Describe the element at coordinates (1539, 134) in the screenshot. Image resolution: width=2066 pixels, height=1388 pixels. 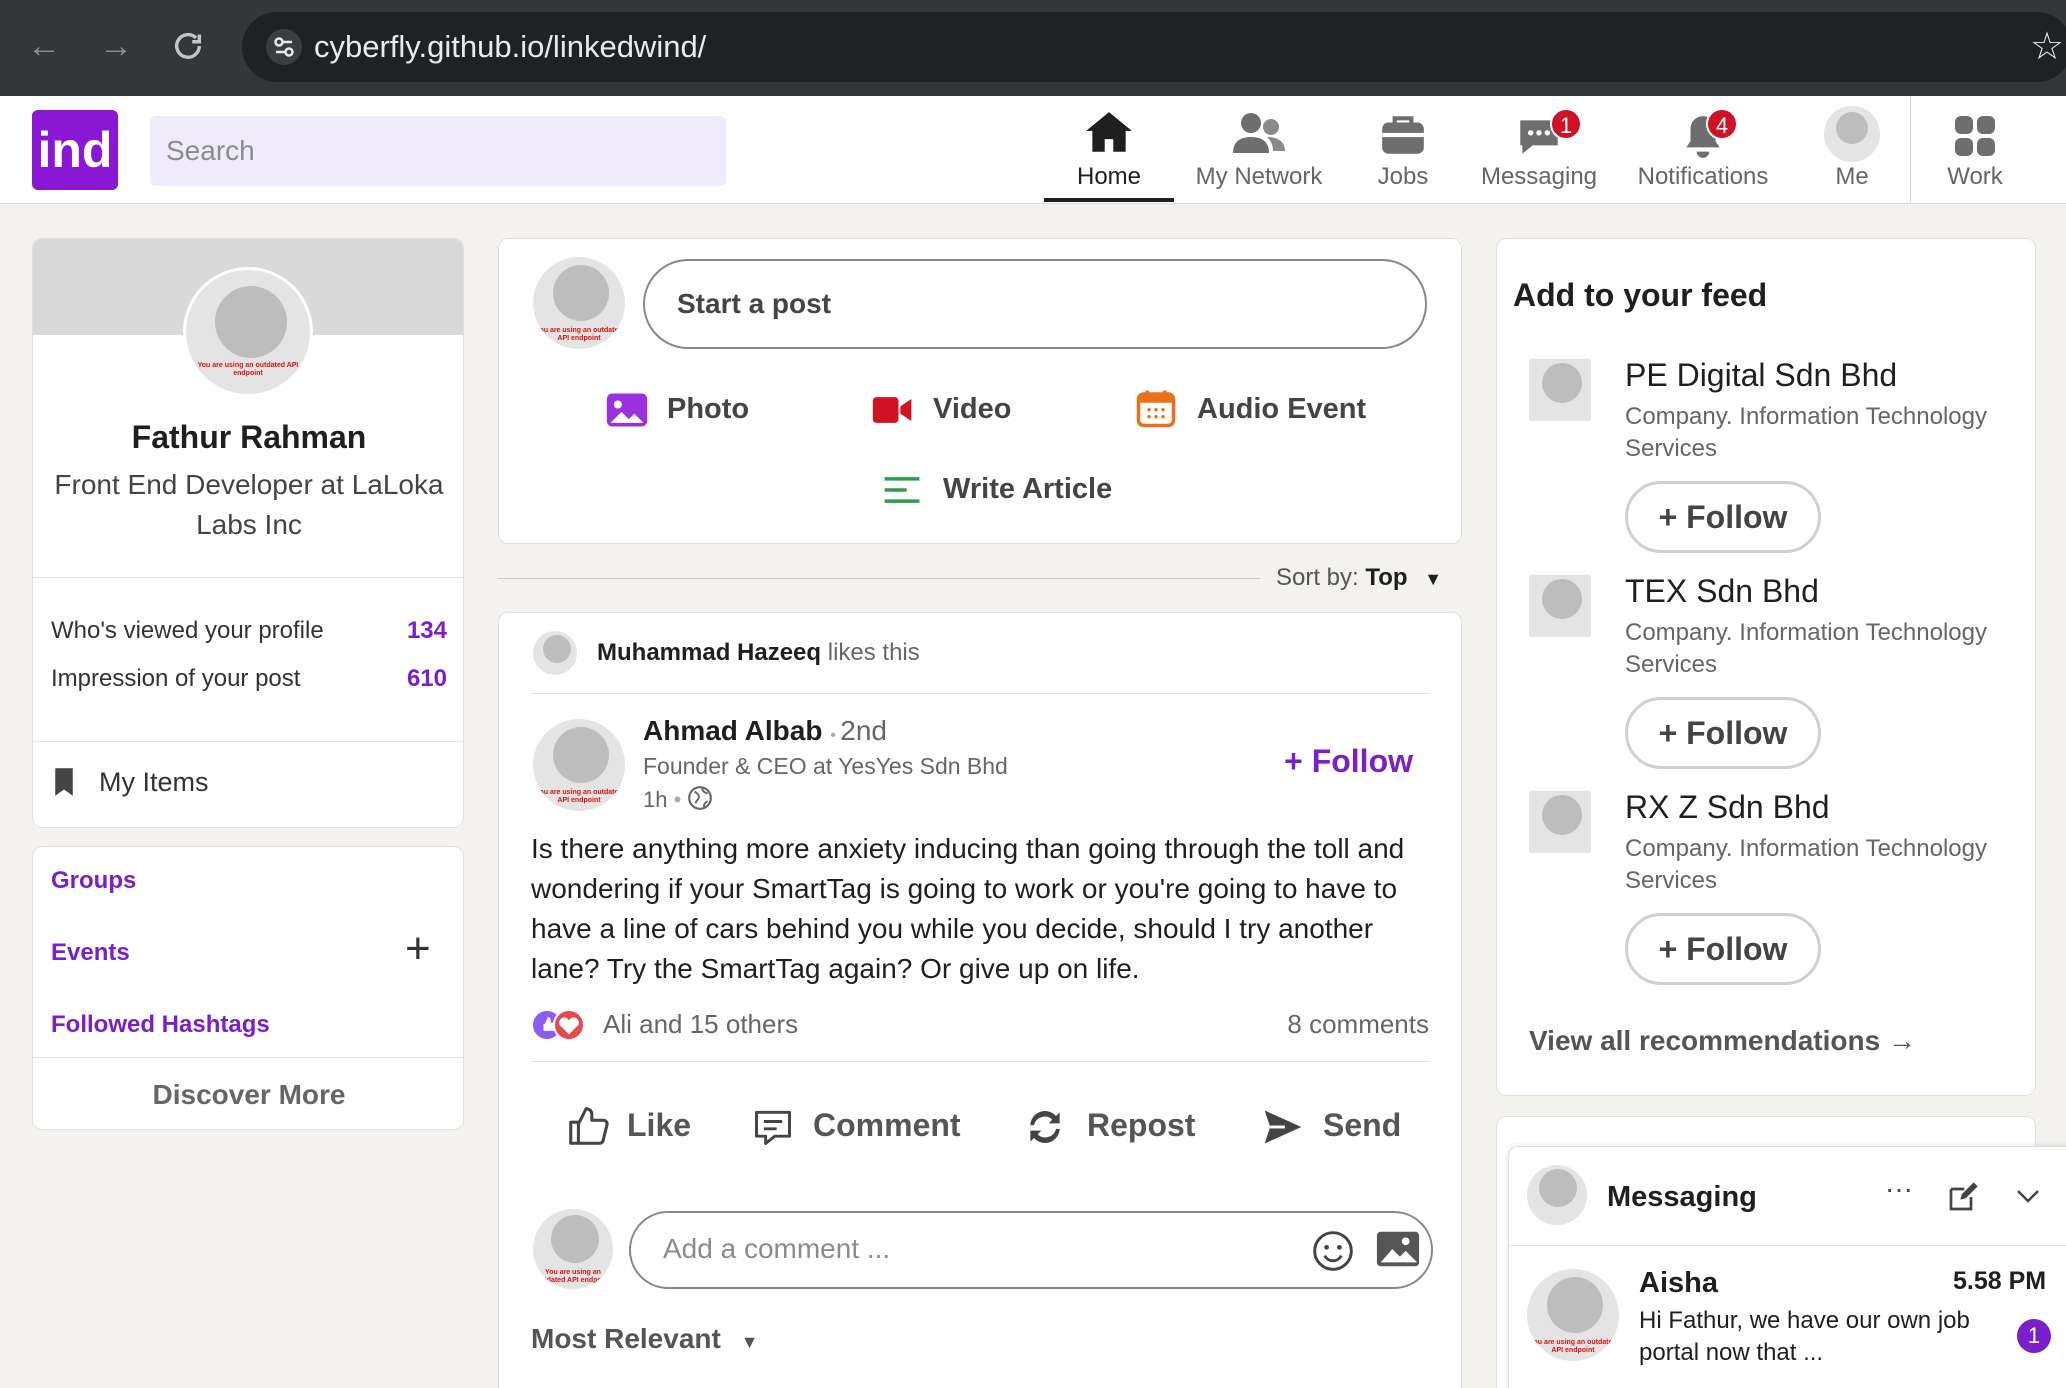
I see `message-icon: 1` at that location.